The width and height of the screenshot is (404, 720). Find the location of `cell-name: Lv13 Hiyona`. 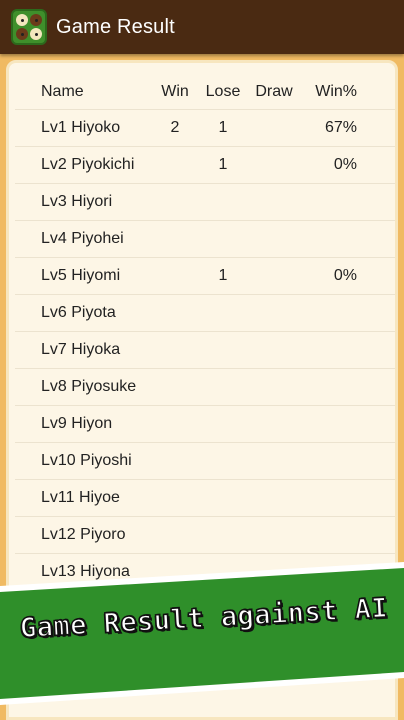

cell-name: Lv13 Hiyona is located at coordinates (85, 571).